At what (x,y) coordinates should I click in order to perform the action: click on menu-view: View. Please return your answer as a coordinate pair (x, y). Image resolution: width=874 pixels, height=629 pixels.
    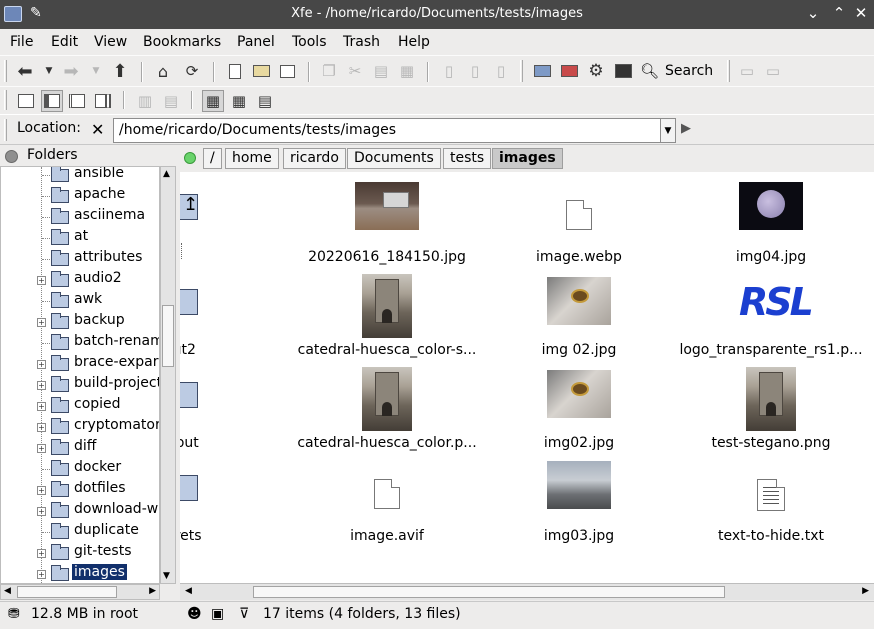
    Looking at the image, I should click on (110, 42).